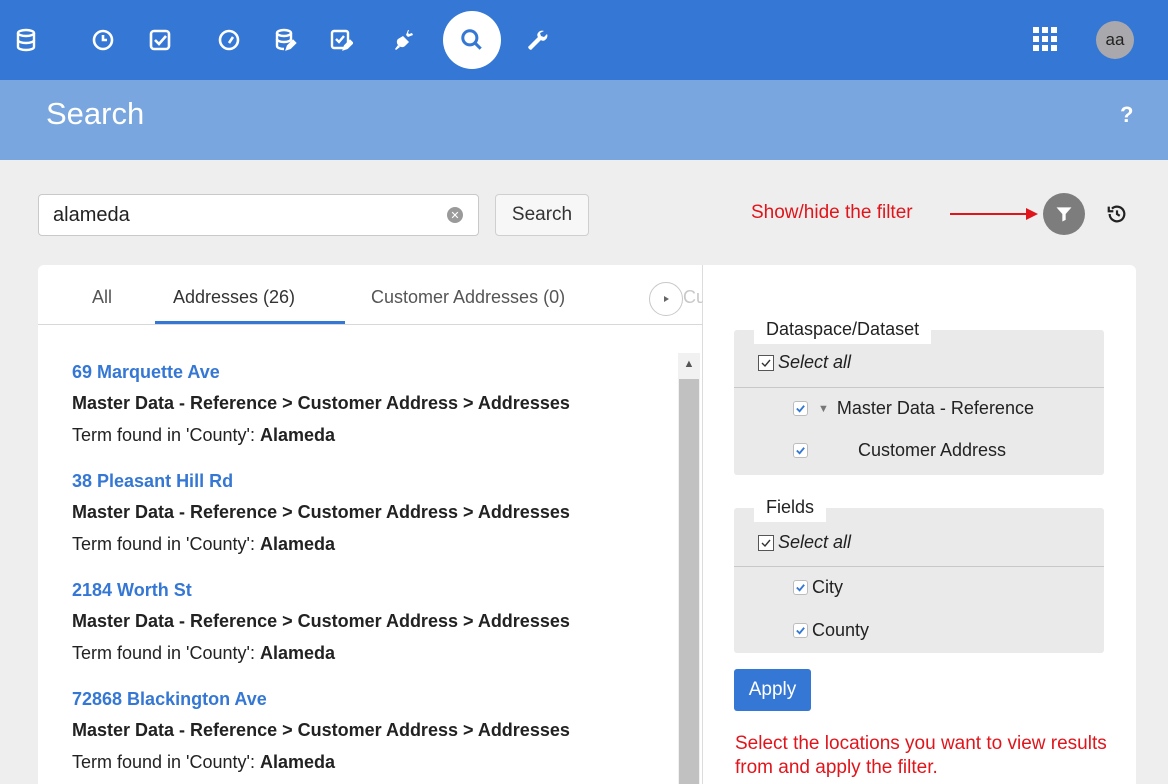 This screenshot has width=1168, height=784. I want to click on tab-addresses: Addresses (26), so click(234, 297).